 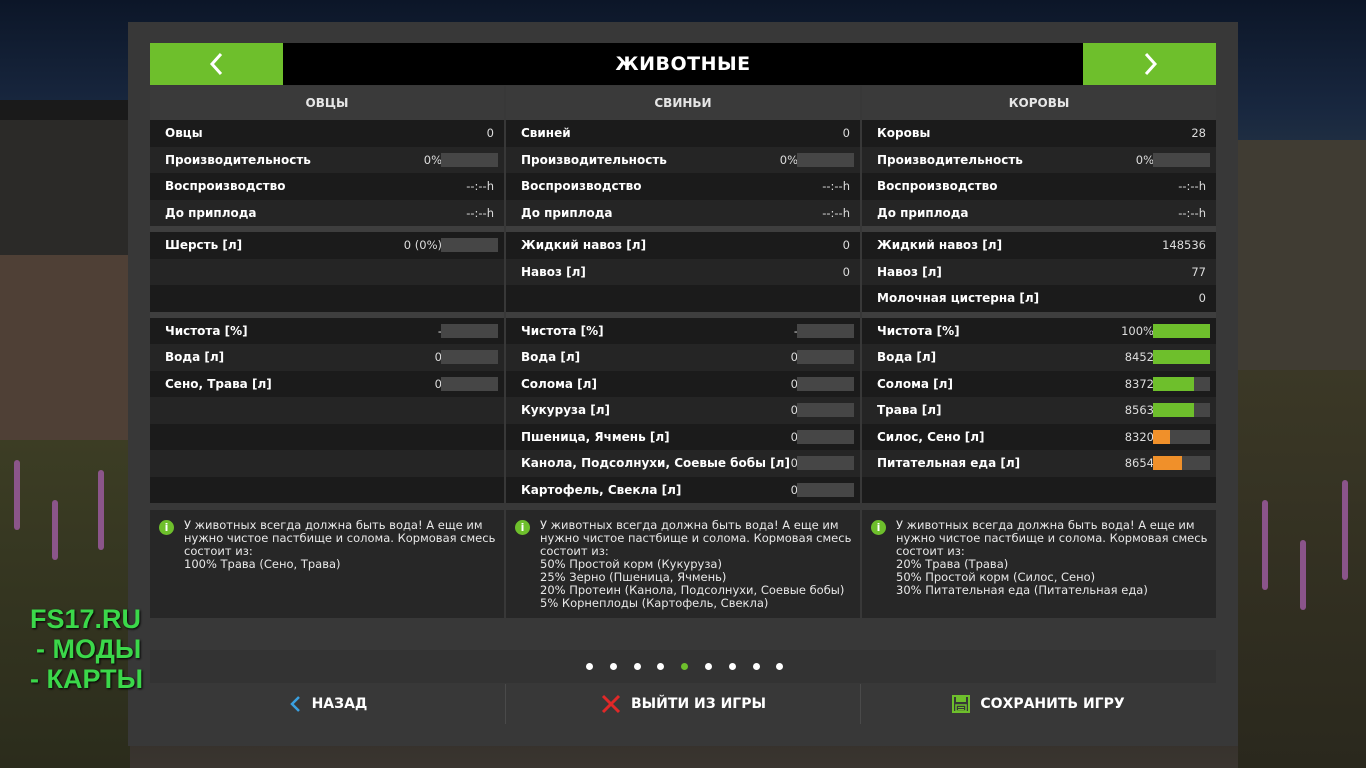 What do you see at coordinates (1039, 133) in the screenshot?
I see `stat-row: Коровы 28` at bounding box center [1039, 133].